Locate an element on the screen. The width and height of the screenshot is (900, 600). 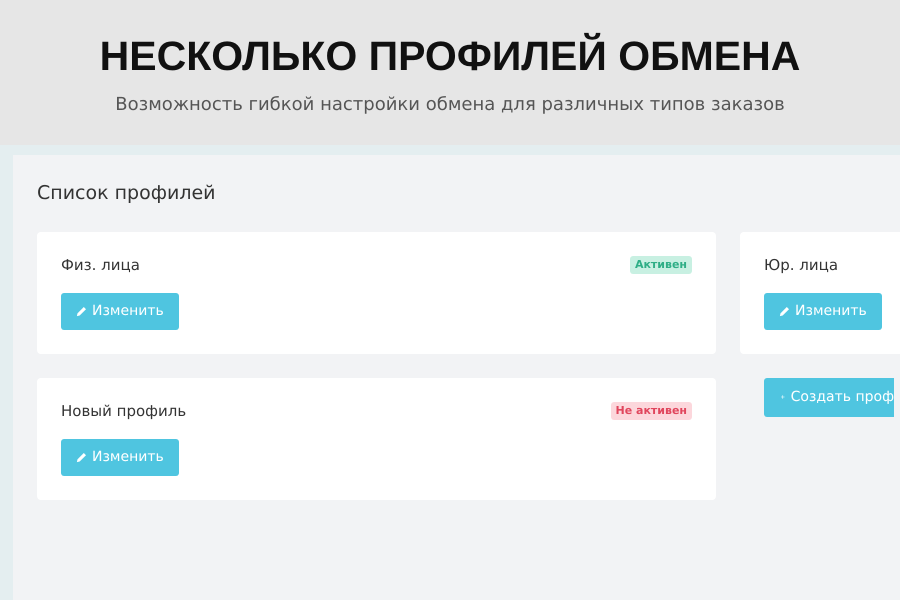
profile-name: Юр. лица is located at coordinates (801, 265).